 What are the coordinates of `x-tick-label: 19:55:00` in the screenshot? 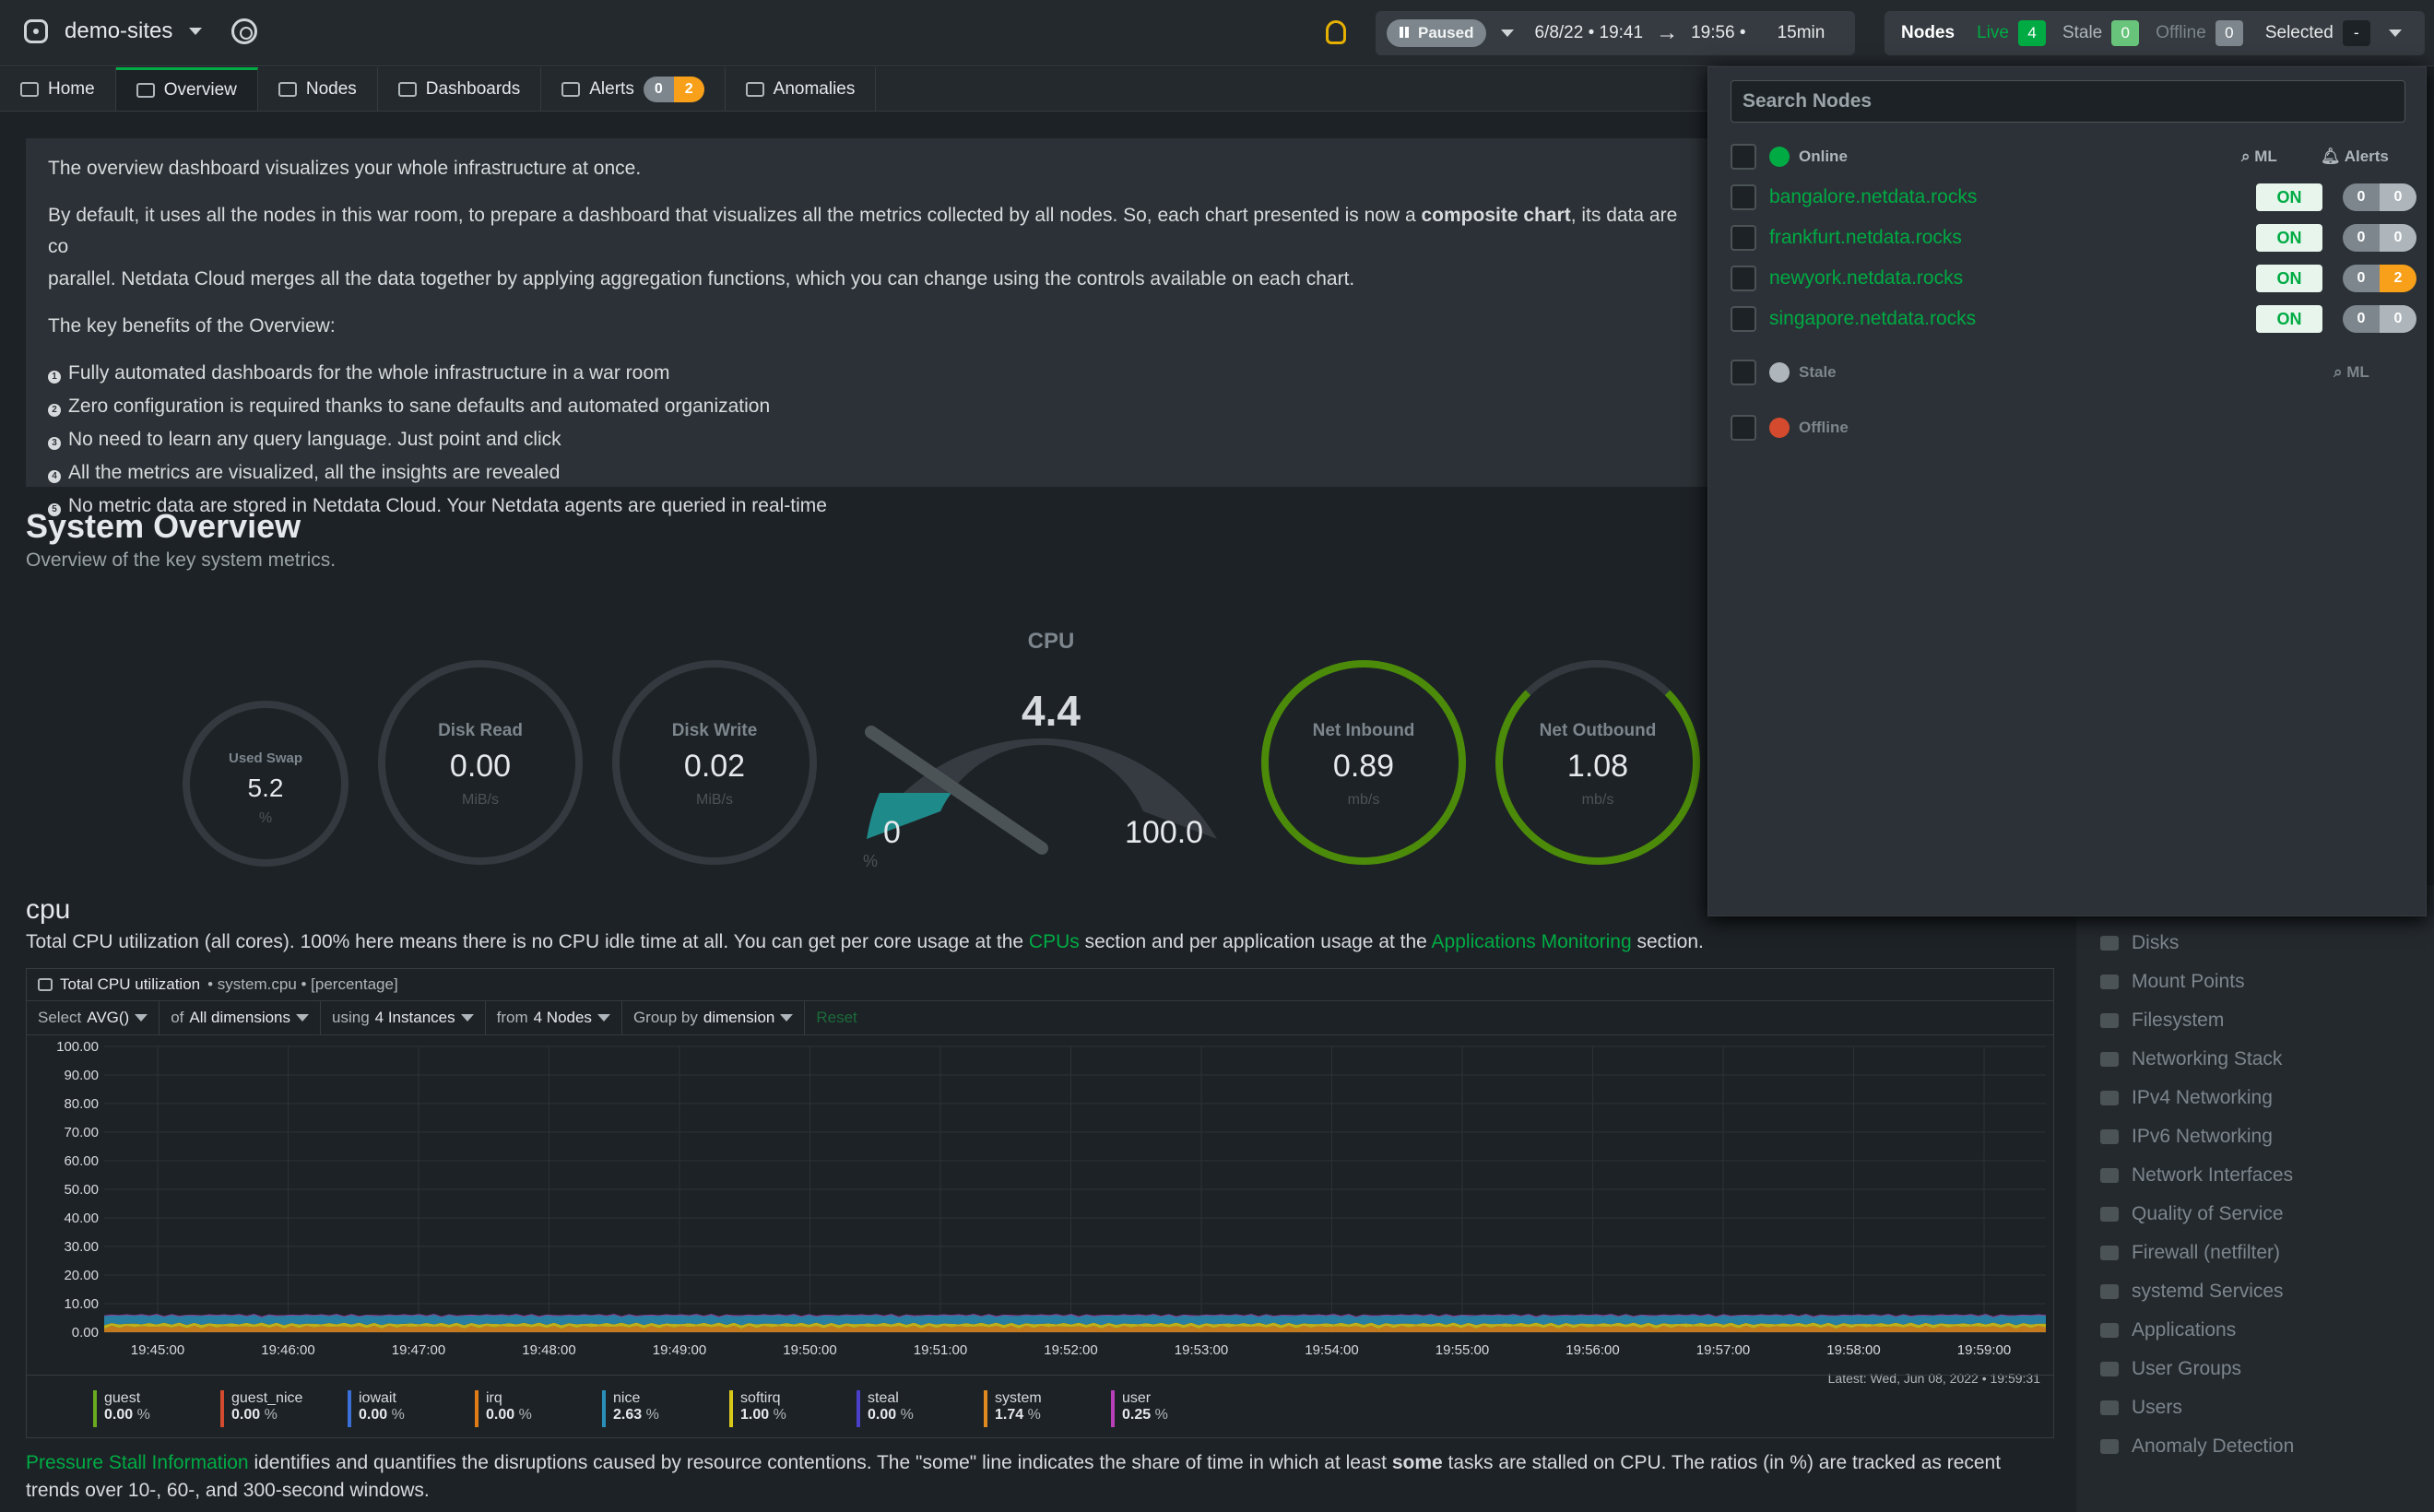 It's located at (1462, 1350).